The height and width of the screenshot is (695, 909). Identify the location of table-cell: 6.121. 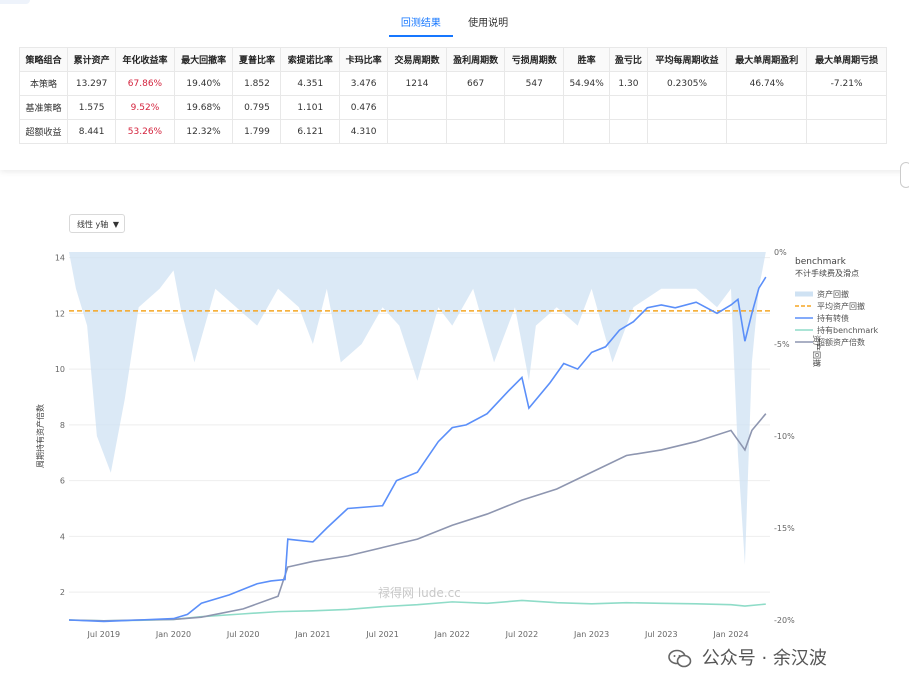
(310, 131).